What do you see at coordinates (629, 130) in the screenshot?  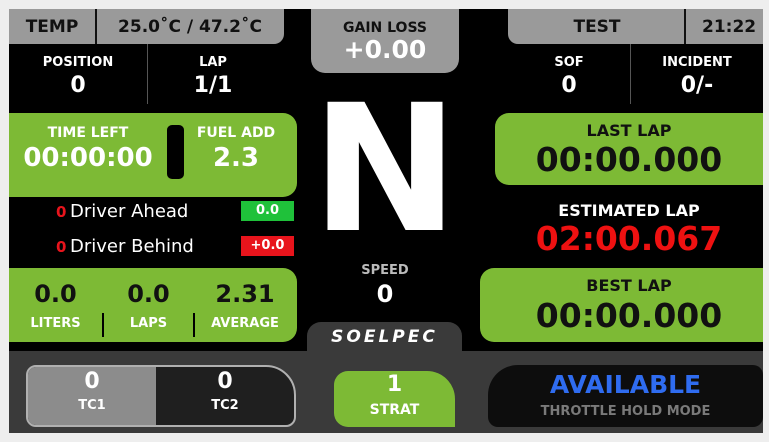 I see `last-lap-label: LAST LAP` at bounding box center [629, 130].